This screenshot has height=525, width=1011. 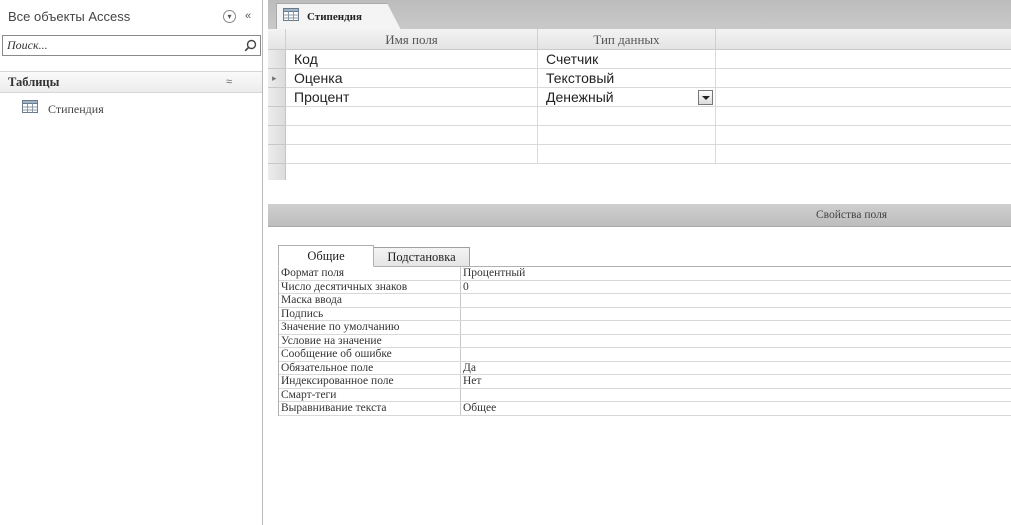 I want to click on property-row: Число десятичных знаков 0, so click(x=645, y=287).